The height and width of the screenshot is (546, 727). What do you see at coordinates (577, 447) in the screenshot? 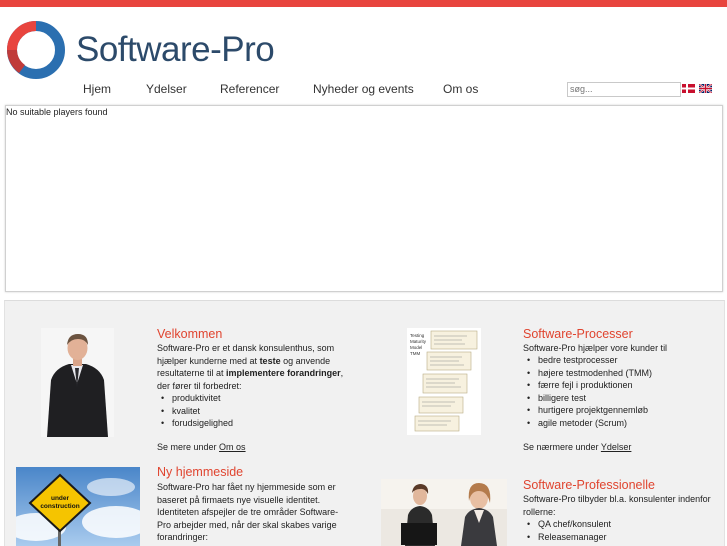
I see `processer-more: Se nærmere under Ydelser` at bounding box center [577, 447].